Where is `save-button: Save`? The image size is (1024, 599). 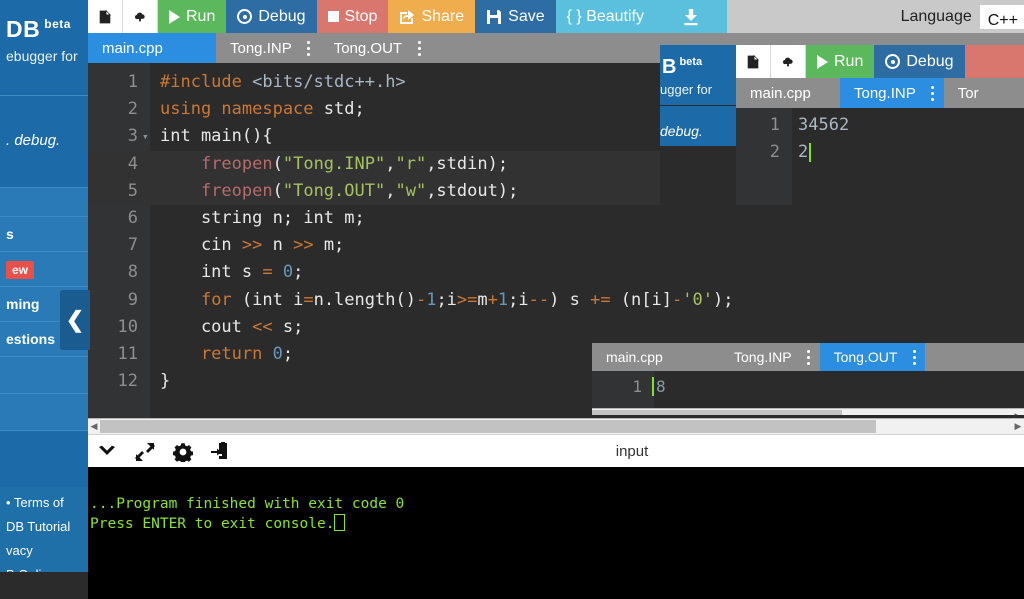
save-button: Save is located at coordinates (515, 16).